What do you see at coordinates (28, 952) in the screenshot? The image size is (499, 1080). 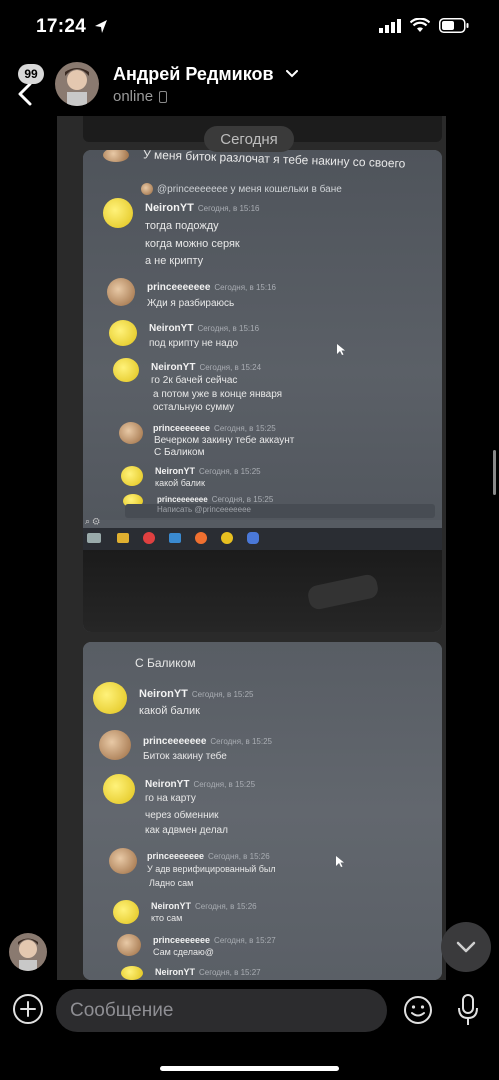 I see `sender-avatar` at bounding box center [28, 952].